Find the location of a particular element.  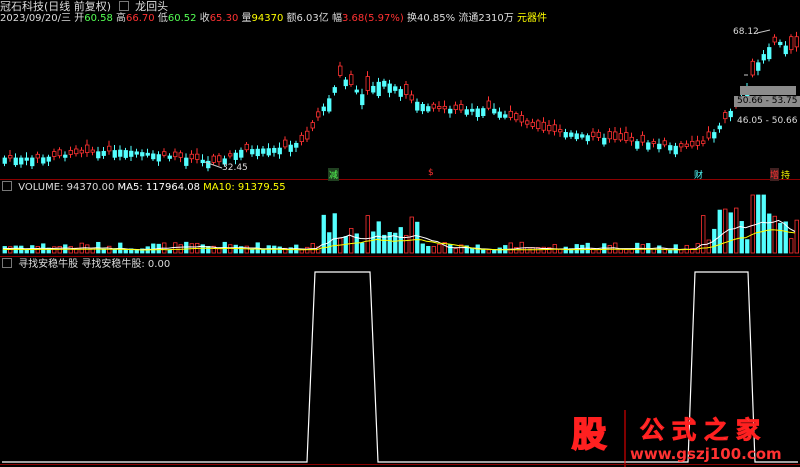

volume-bars is located at coordinates (400, 224).